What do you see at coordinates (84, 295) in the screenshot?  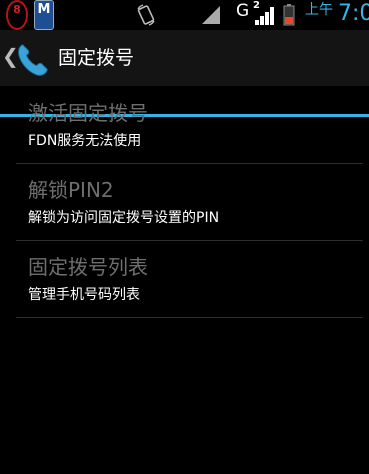 I see `setting-summary: 管理手机号码列表` at bounding box center [84, 295].